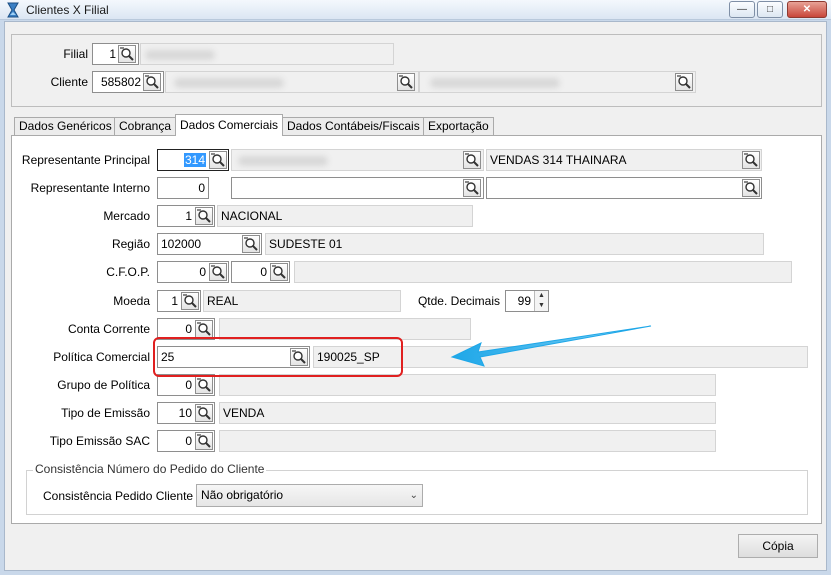 This screenshot has width=831, height=575. What do you see at coordinates (751, 188) in the screenshot?
I see `representante-interno-desc-search-icon` at bounding box center [751, 188].